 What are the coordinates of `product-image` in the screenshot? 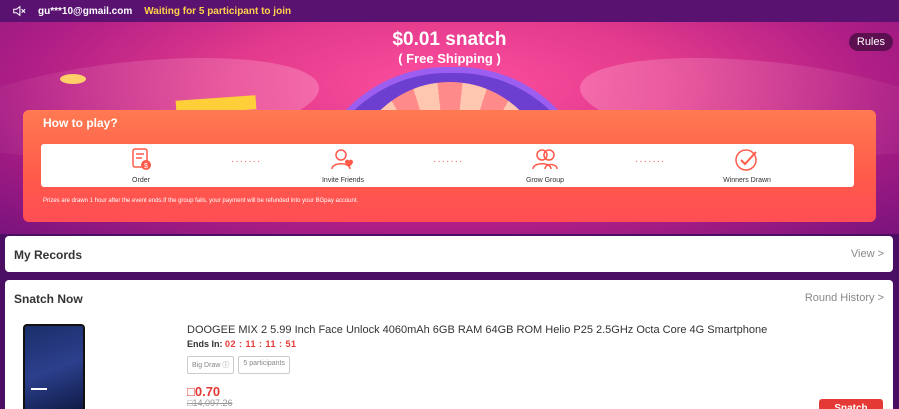 It's located at (54, 366).